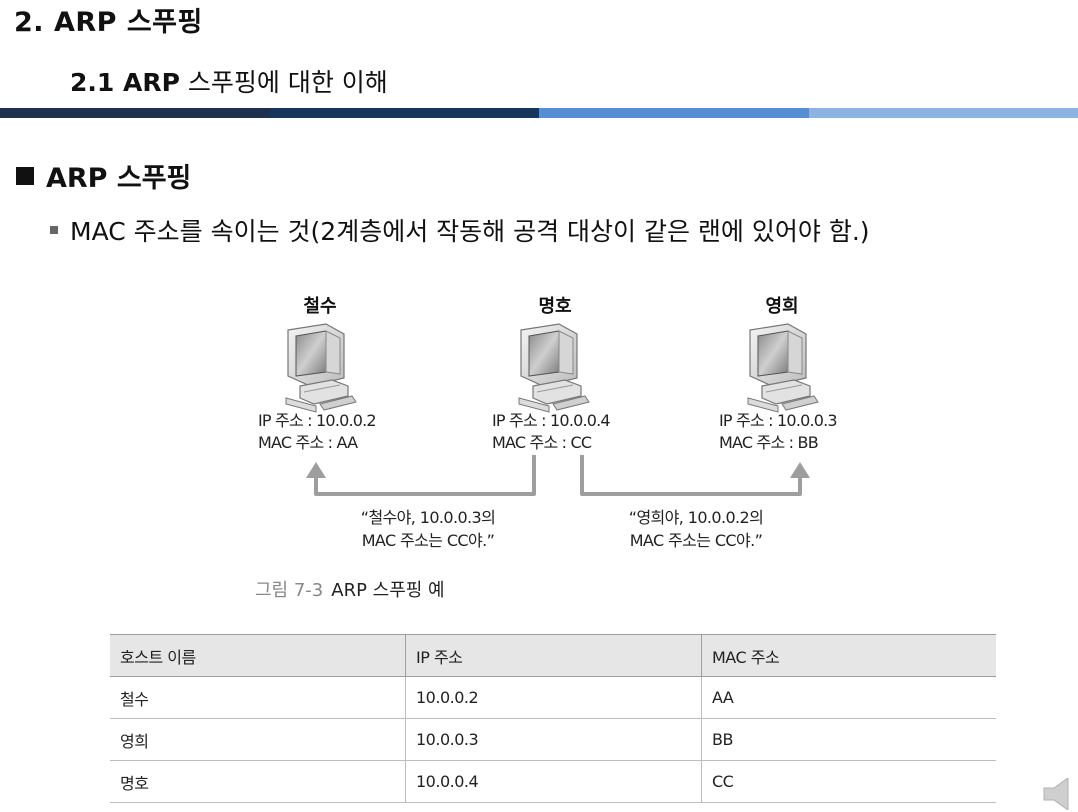 The image size is (1078, 812). What do you see at coordinates (1058, 794) in the screenshot?
I see `speaker-icon` at bounding box center [1058, 794].